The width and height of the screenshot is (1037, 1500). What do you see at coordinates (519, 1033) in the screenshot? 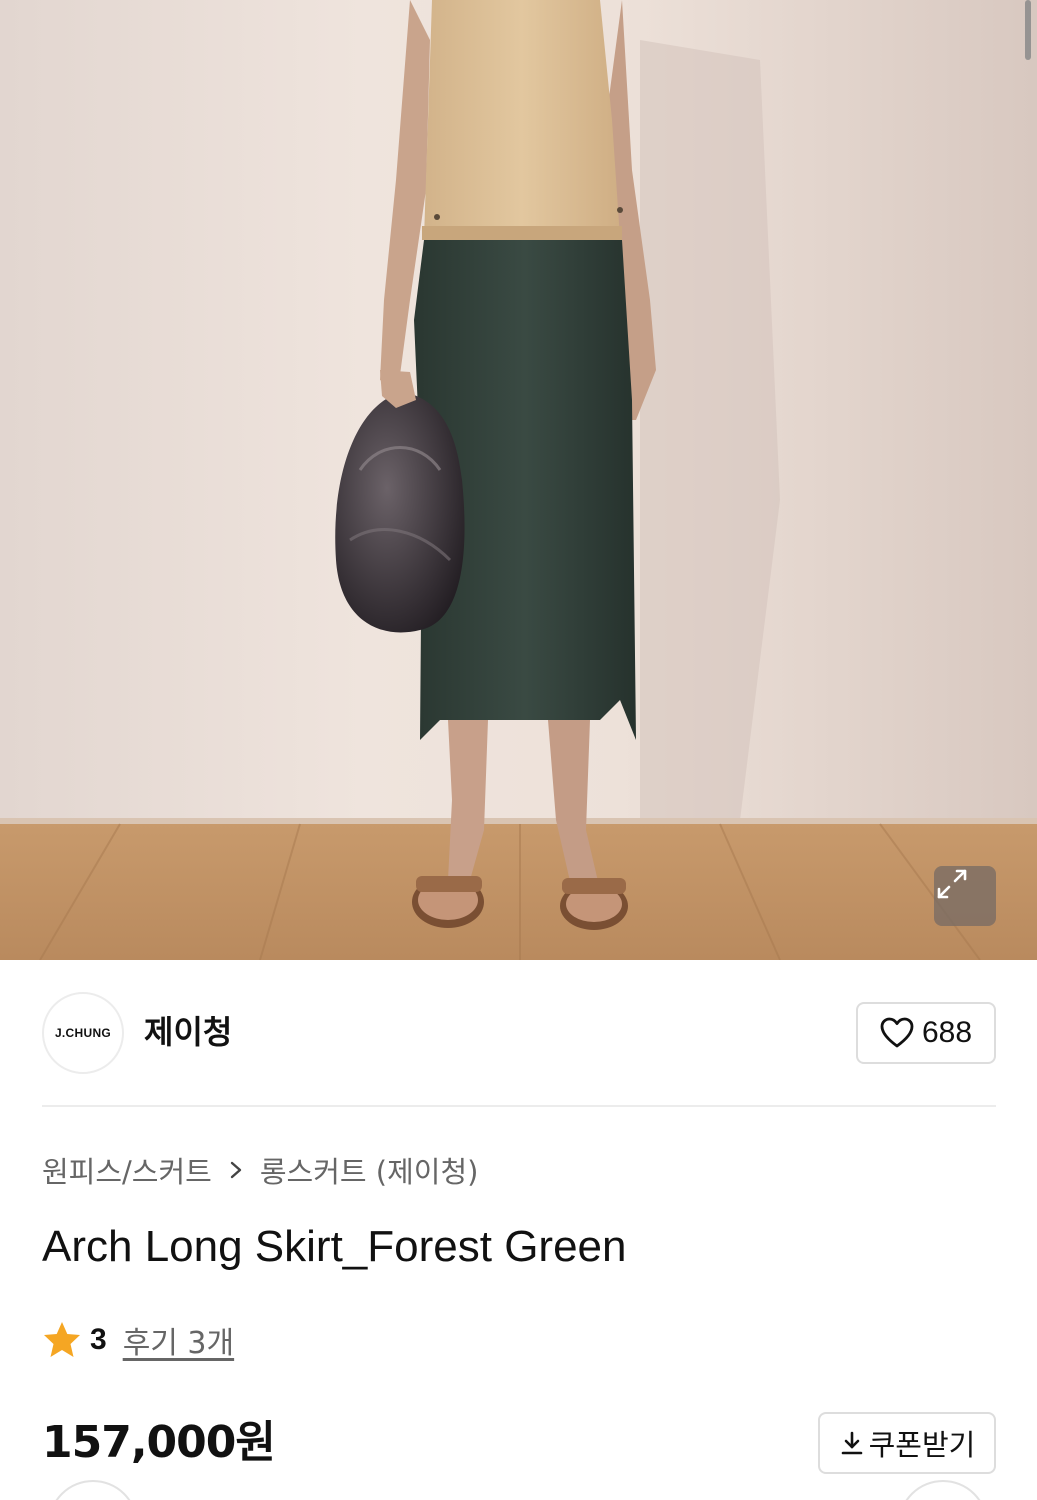
I see `brand-row: J.CHUNG 제이청 688` at bounding box center [519, 1033].